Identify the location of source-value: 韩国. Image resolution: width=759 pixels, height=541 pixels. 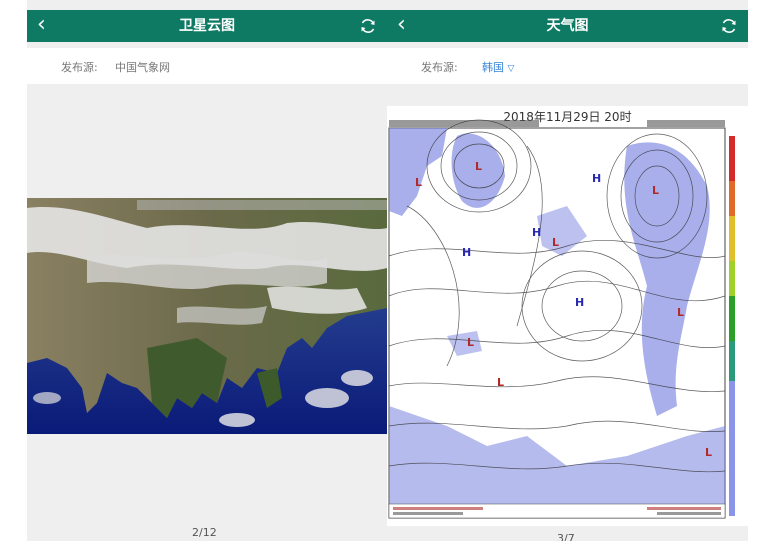
(493, 67).